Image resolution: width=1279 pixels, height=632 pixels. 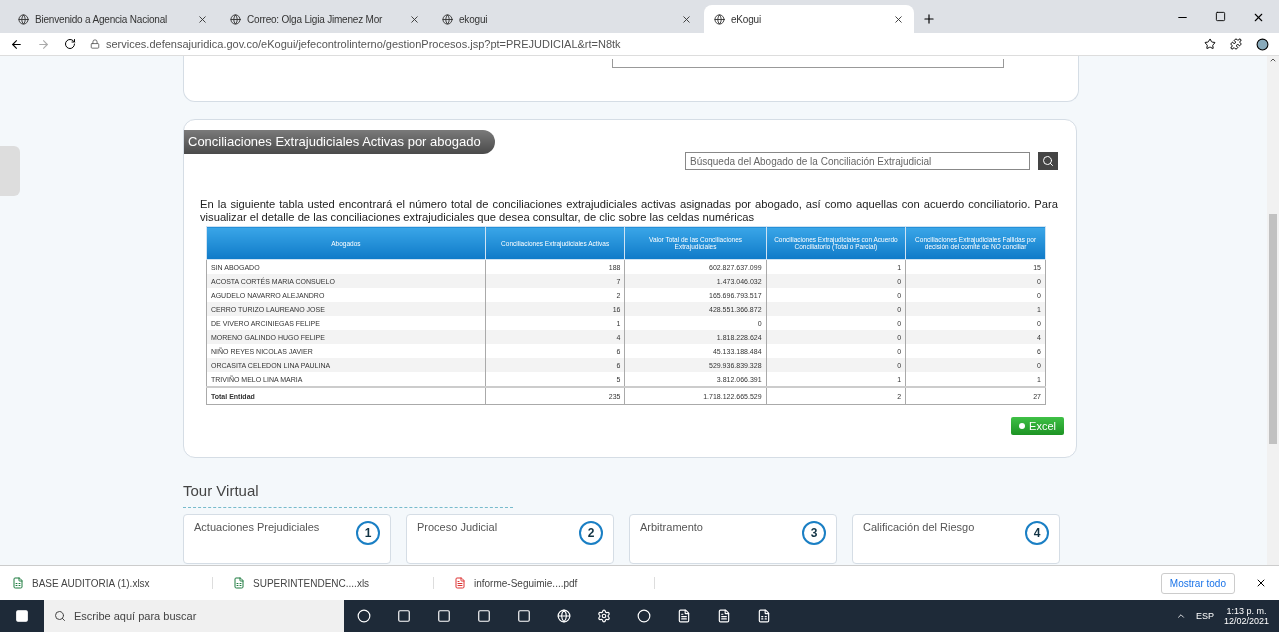 I want to click on section-title: Tour Virtual, so click(x=221, y=490).